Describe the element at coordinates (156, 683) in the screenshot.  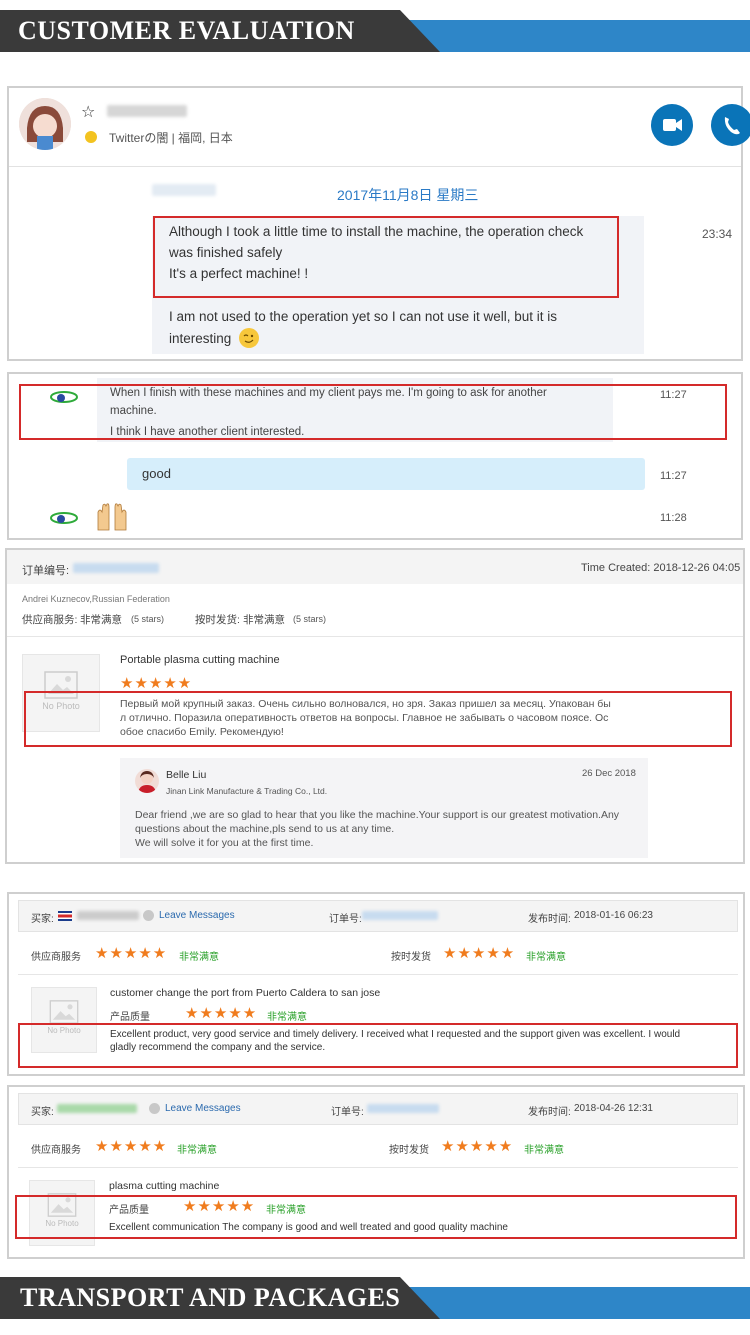
I see `review-stars: ★★★★★` at that location.